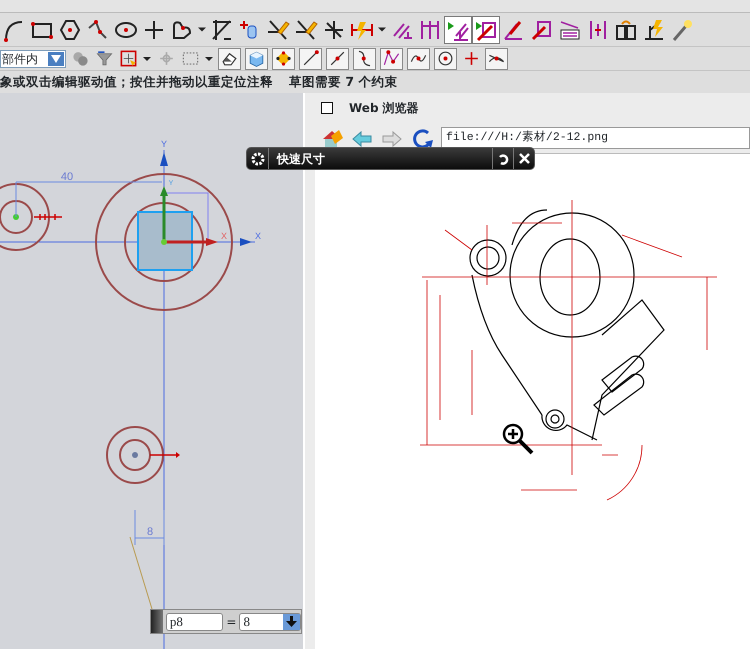 The image size is (750, 649). I want to click on undo-icon, so click(503, 158).